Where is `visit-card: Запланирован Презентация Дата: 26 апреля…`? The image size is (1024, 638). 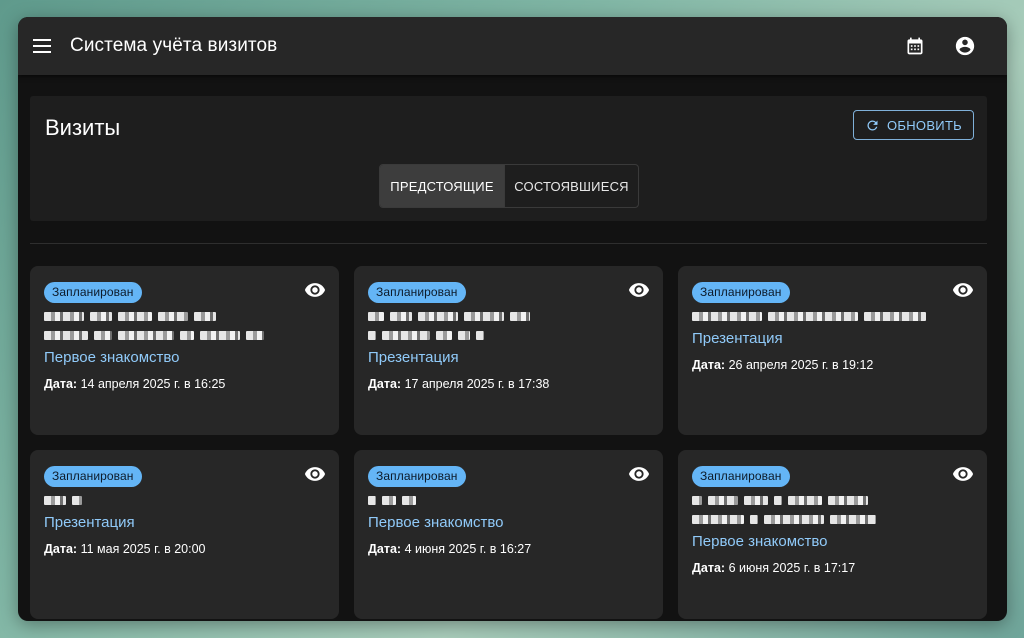
visit-card: Запланирован Презентация Дата: 26 апреля… is located at coordinates (832, 350).